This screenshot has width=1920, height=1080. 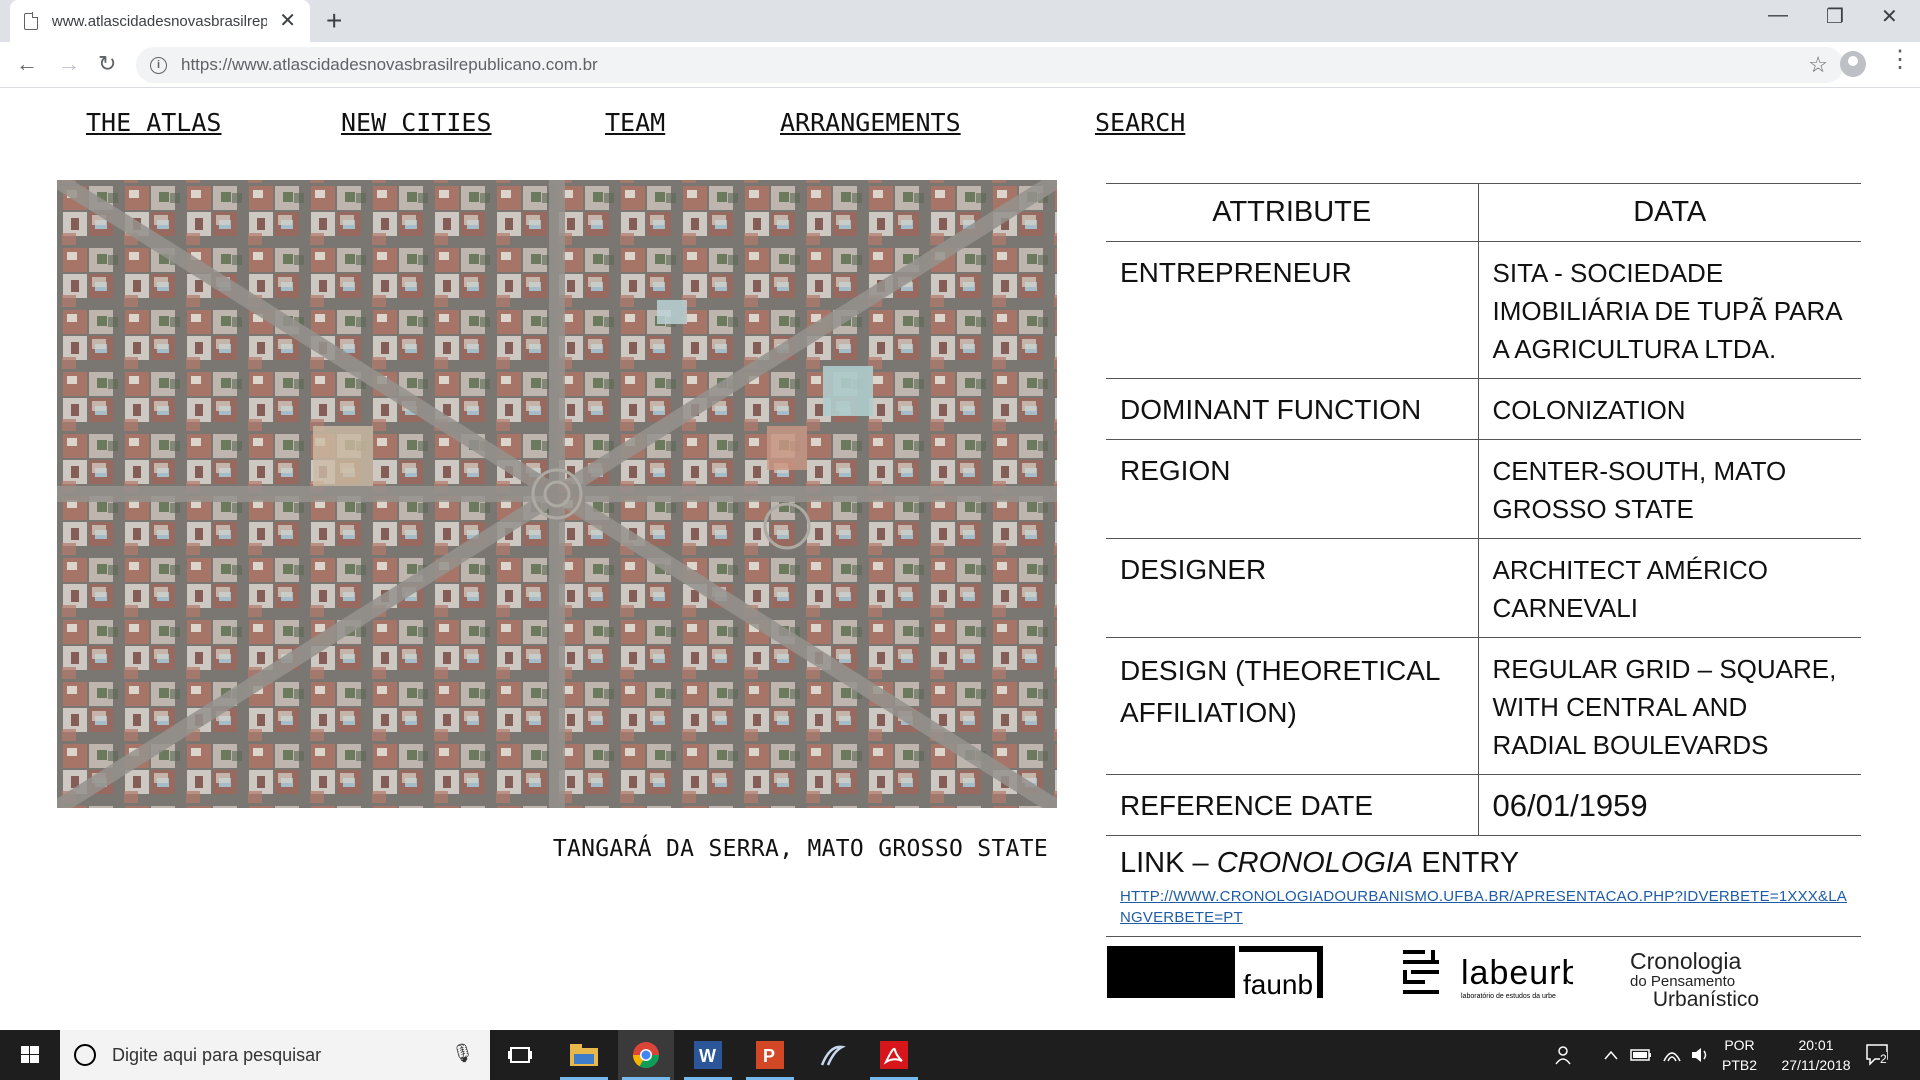 I want to click on table-row: REGION CENTER-SOUTH, MATO GROSSO STATE, so click(x=1483, y=489).